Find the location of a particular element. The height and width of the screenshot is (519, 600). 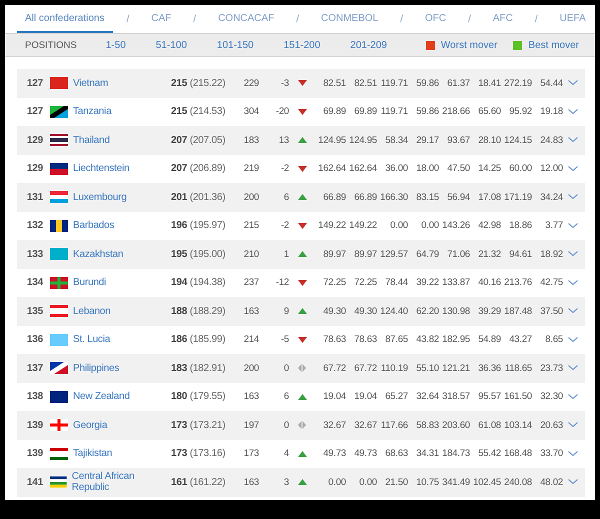

country-name: Tajikistan is located at coordinates (92, 454).